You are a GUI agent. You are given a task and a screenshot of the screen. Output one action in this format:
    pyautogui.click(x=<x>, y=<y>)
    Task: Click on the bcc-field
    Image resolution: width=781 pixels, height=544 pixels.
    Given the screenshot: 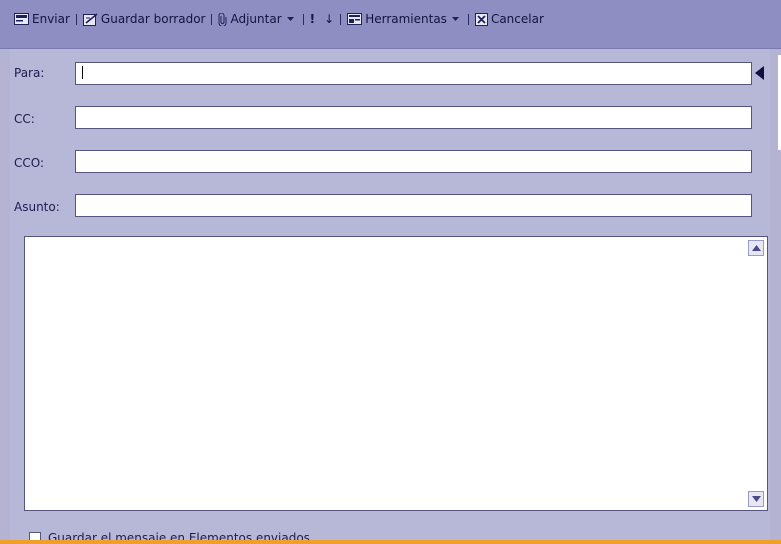 What is the action you would take?
    pyautogui.click(x=413, y=161)
    